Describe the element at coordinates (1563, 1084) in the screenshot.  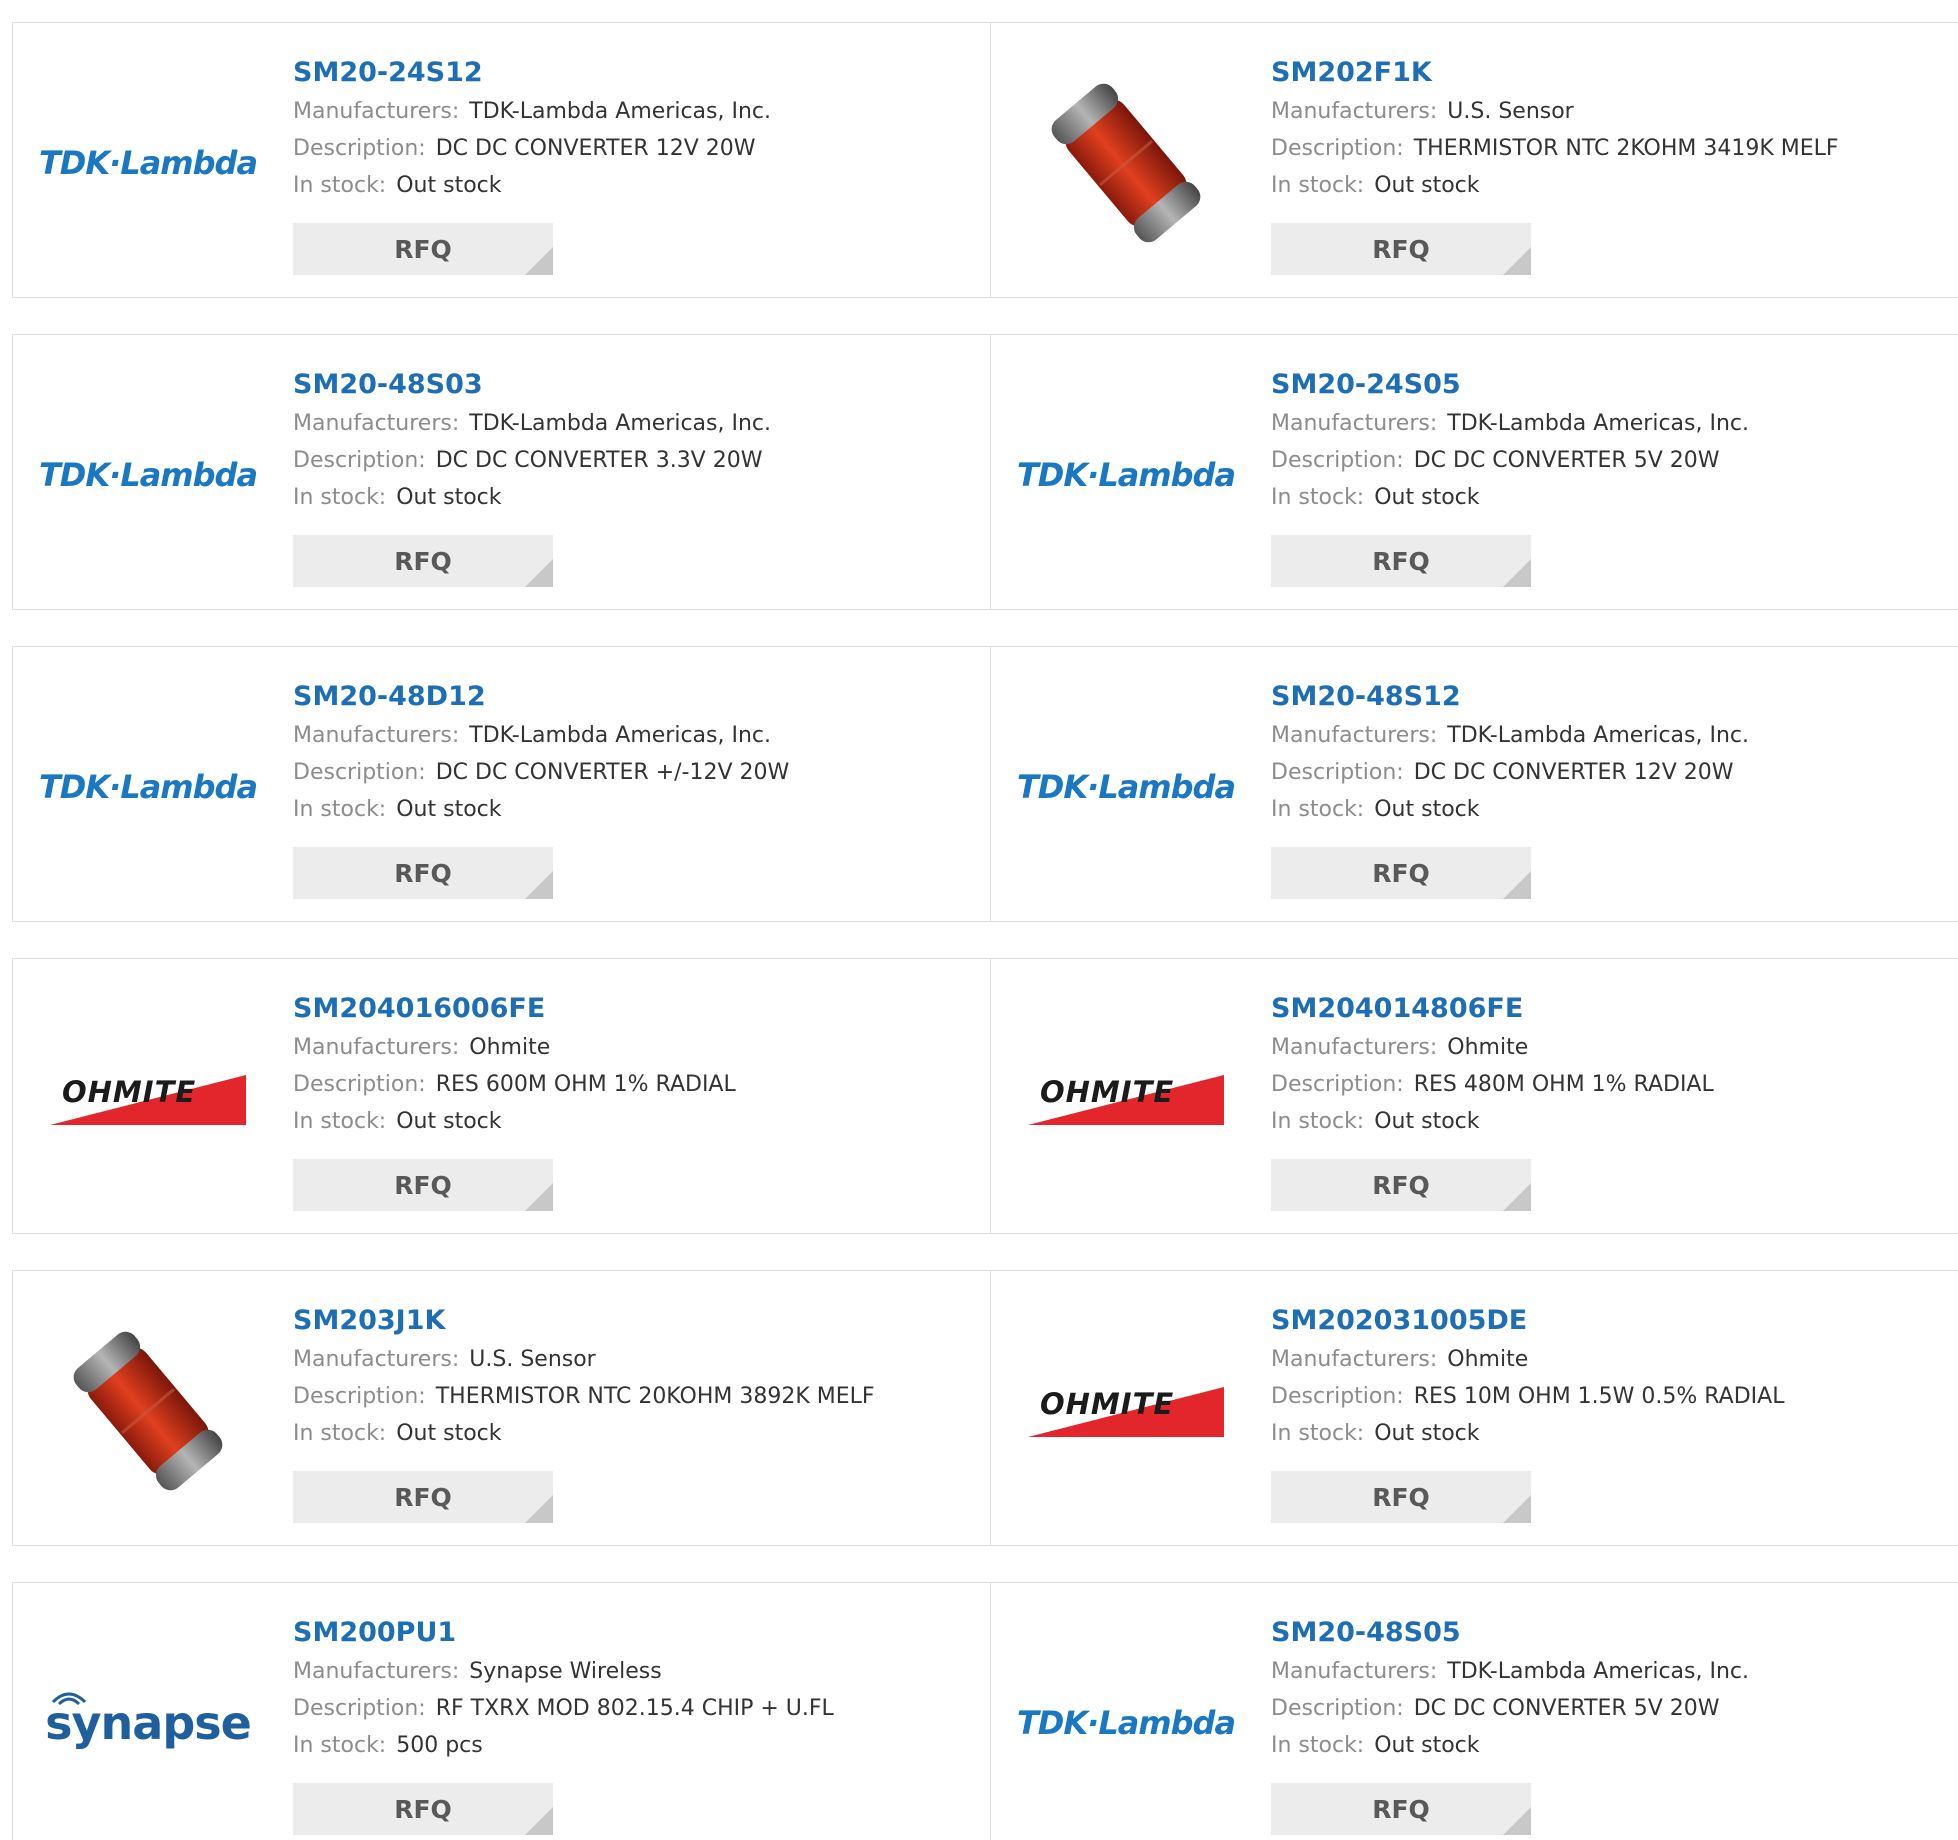
I see `description-value: RES 480M OHM 1% RADIAL` at that location.